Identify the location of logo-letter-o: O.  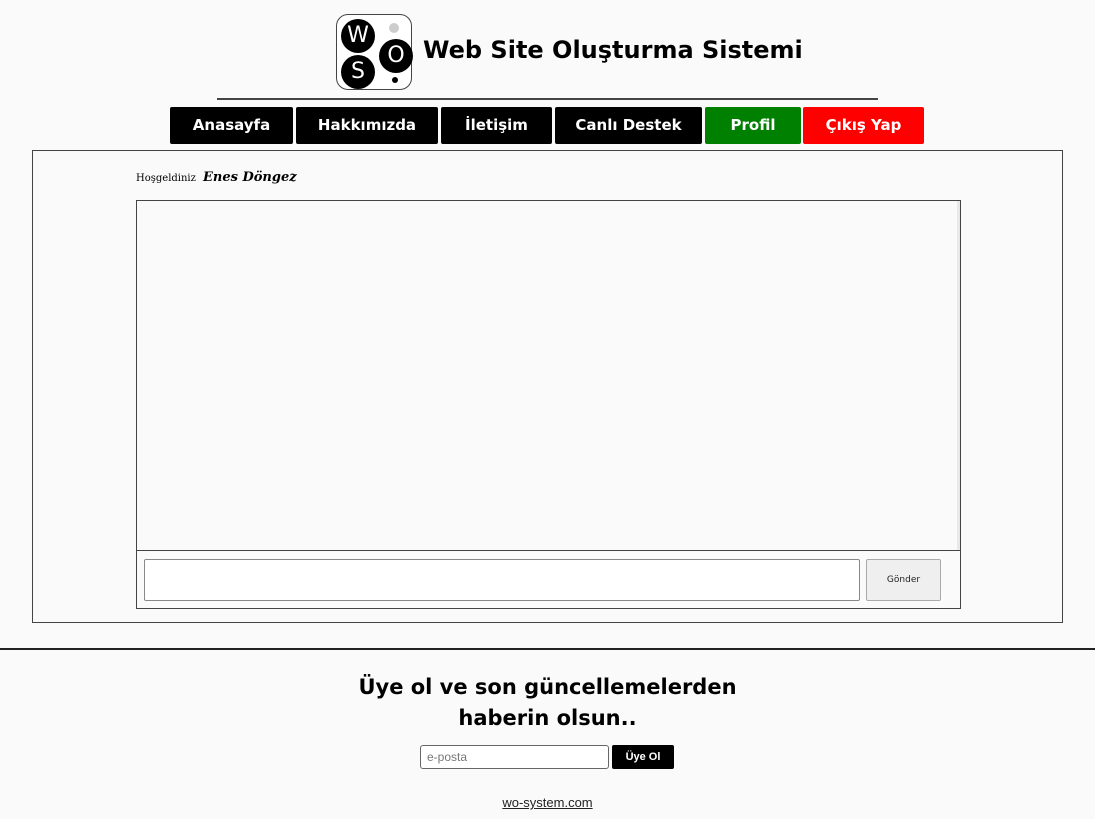
(396, 56).